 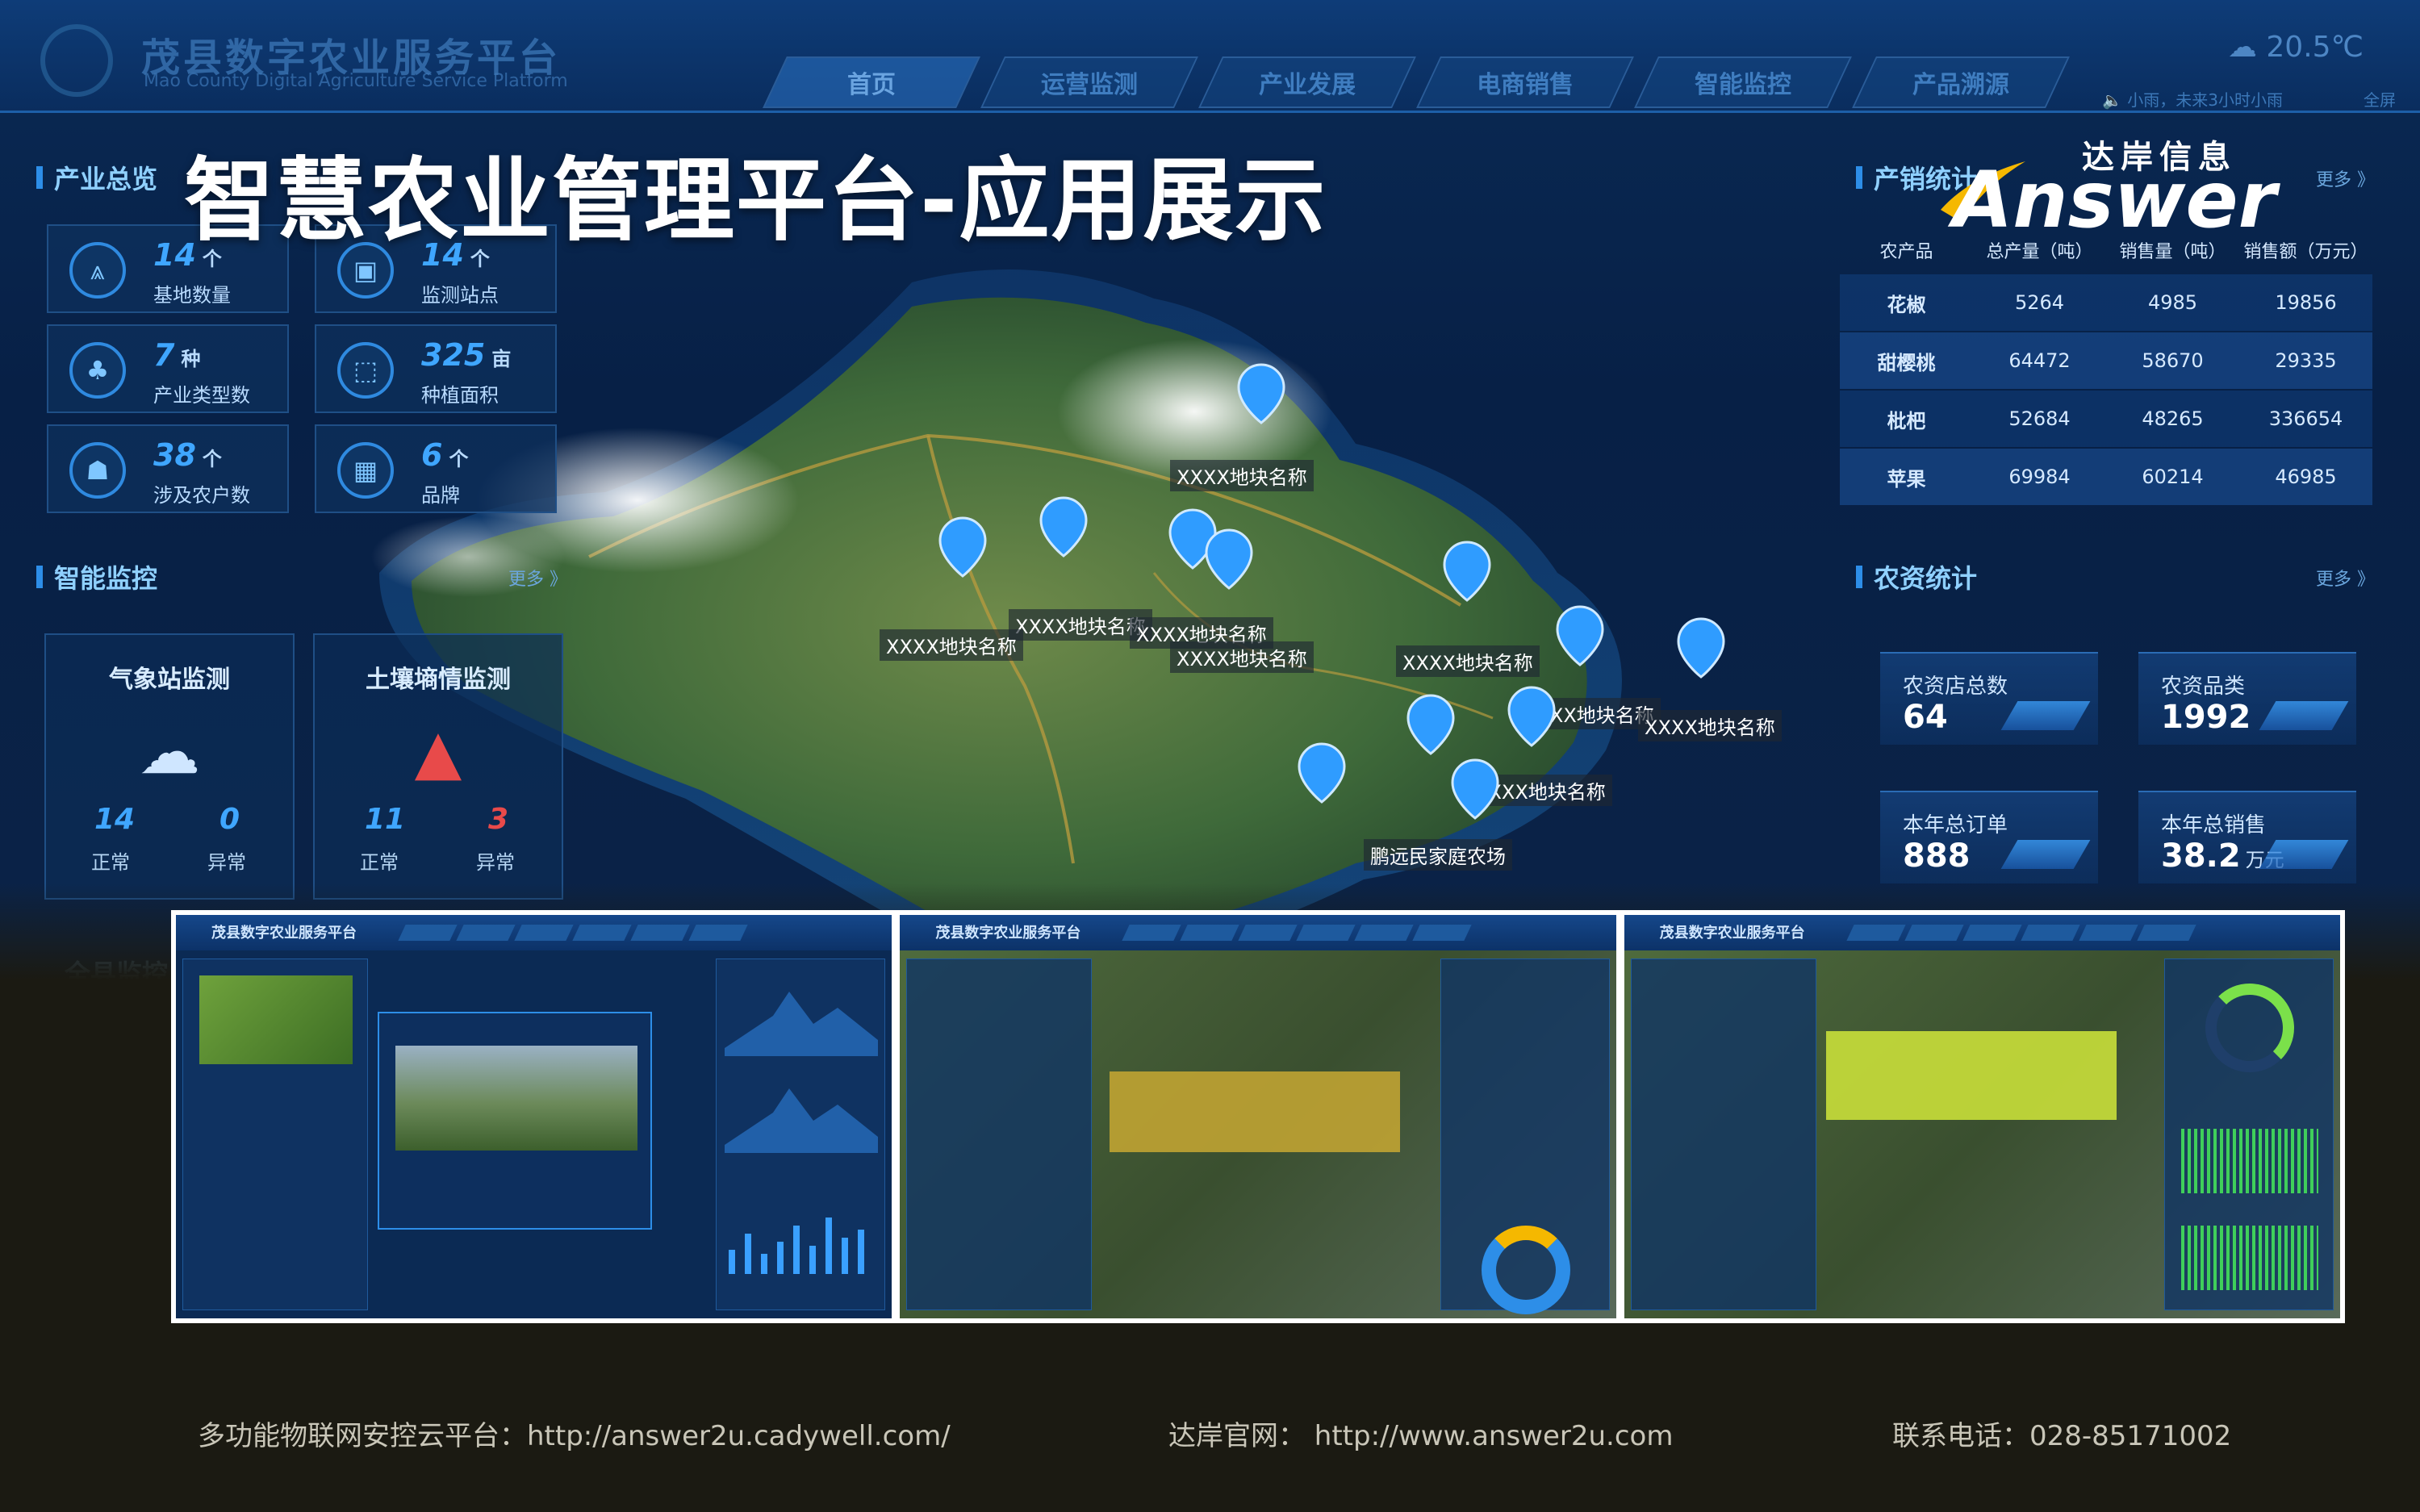 What do you see at coordinates (2112, 100) in the screenshot?
I see `speaker-icon: 🔈` at bounding box center [2112, 100].